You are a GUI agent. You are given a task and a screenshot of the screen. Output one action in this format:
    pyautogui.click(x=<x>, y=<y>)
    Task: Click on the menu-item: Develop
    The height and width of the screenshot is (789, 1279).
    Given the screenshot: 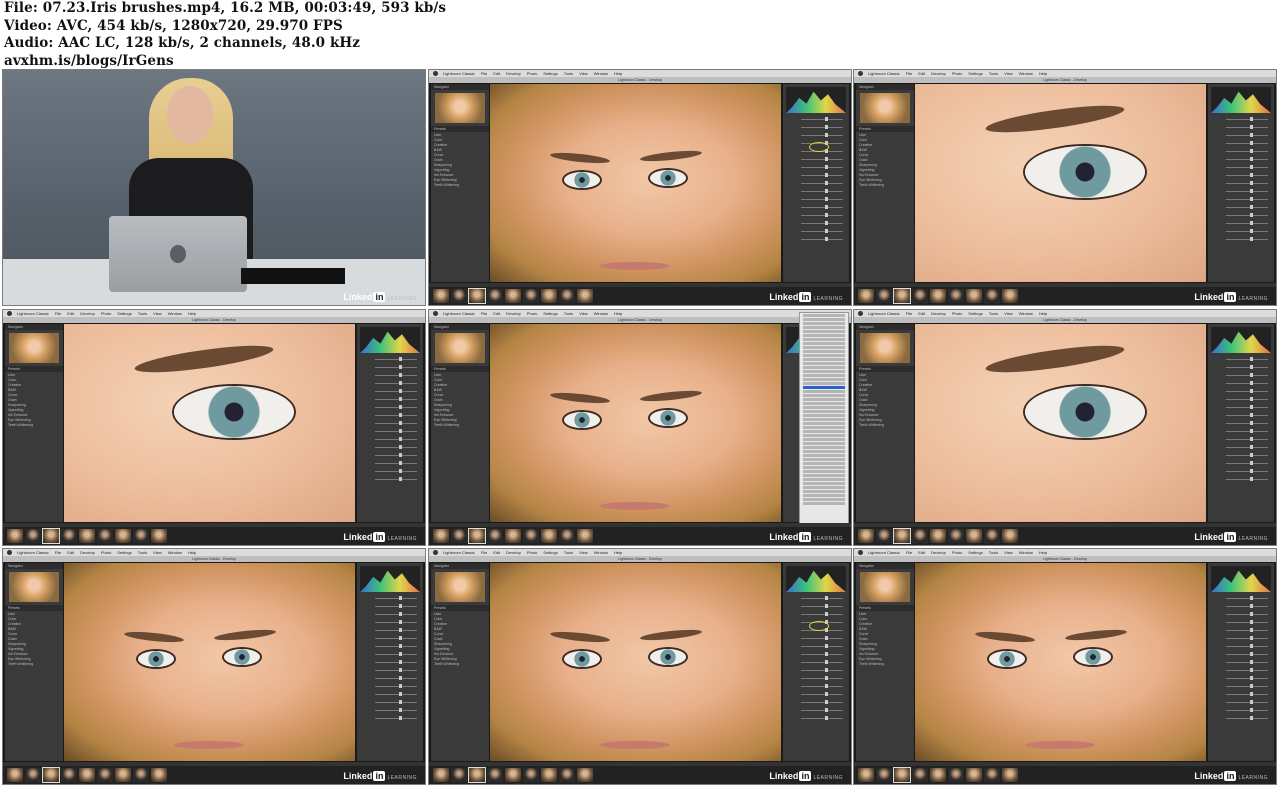 What is the action you would take?
    pyautogui.click(x=938, y=552)
    